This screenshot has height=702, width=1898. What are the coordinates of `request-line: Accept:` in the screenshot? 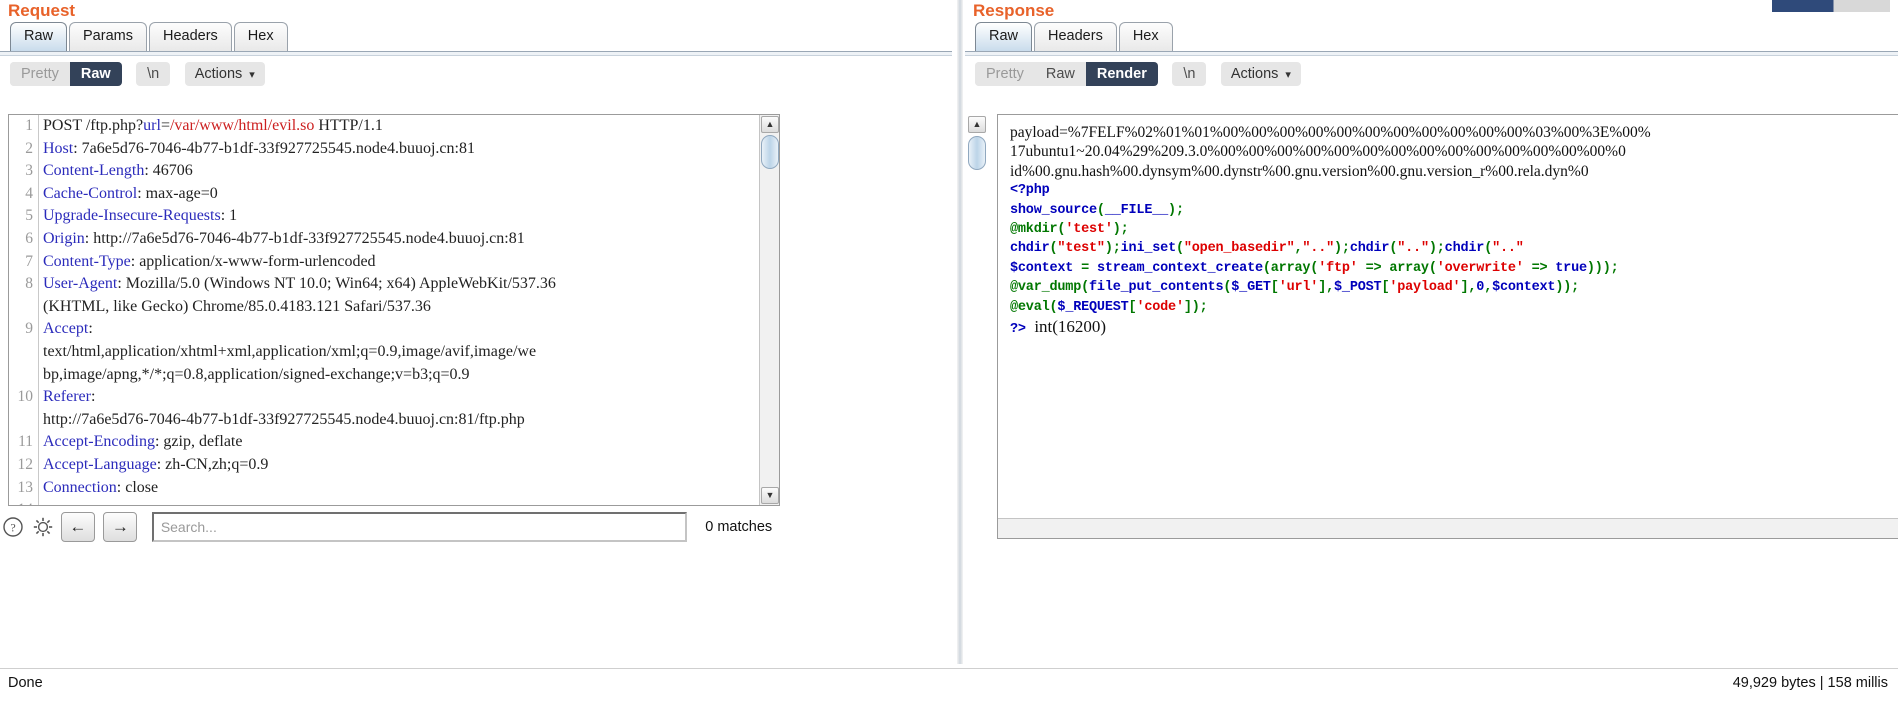 It's located at (400, 329).